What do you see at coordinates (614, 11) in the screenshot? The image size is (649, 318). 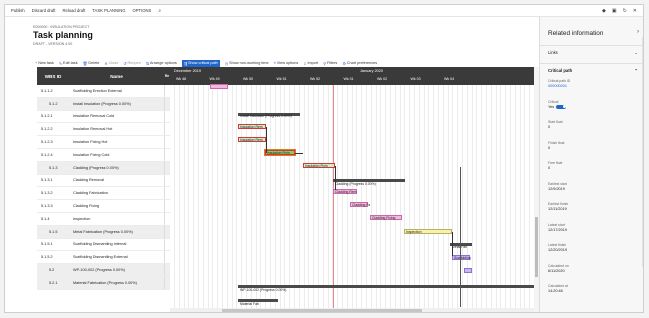 I see `office-icon: ▣` at bounding box center [614, 11].